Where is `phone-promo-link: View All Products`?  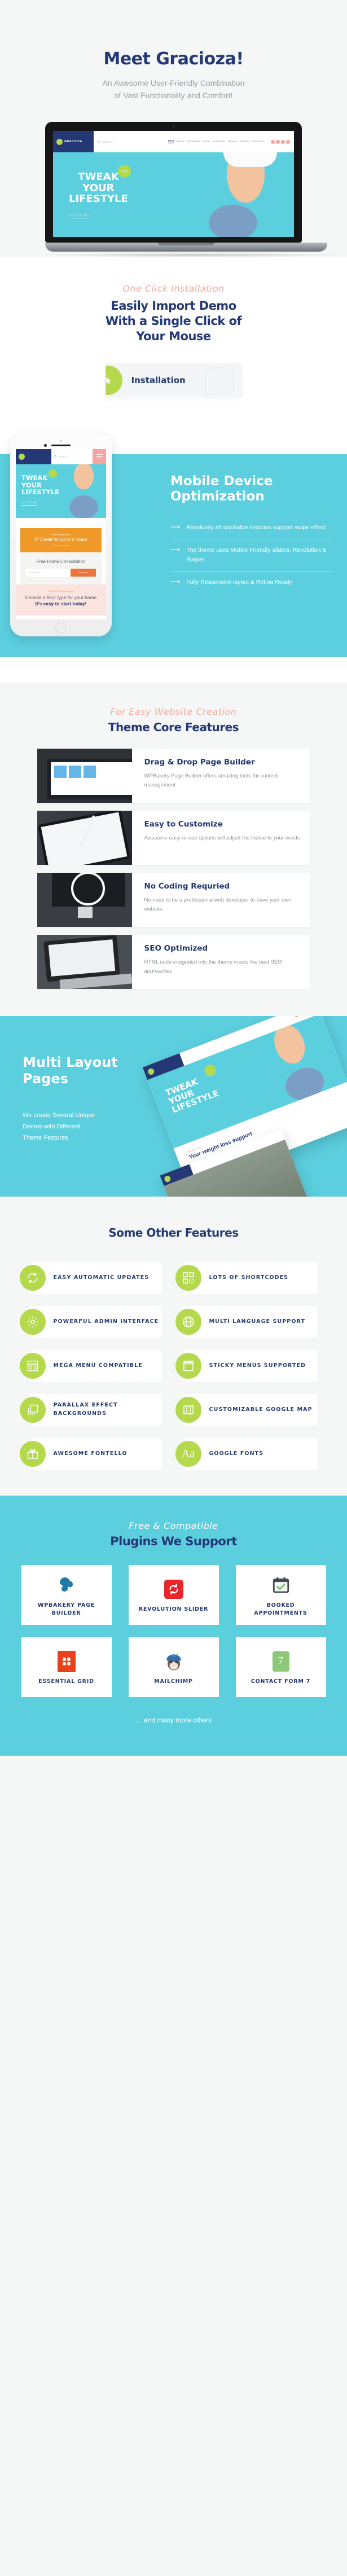 phone-promo-link: View All Products is located at coordinates (60, 545).